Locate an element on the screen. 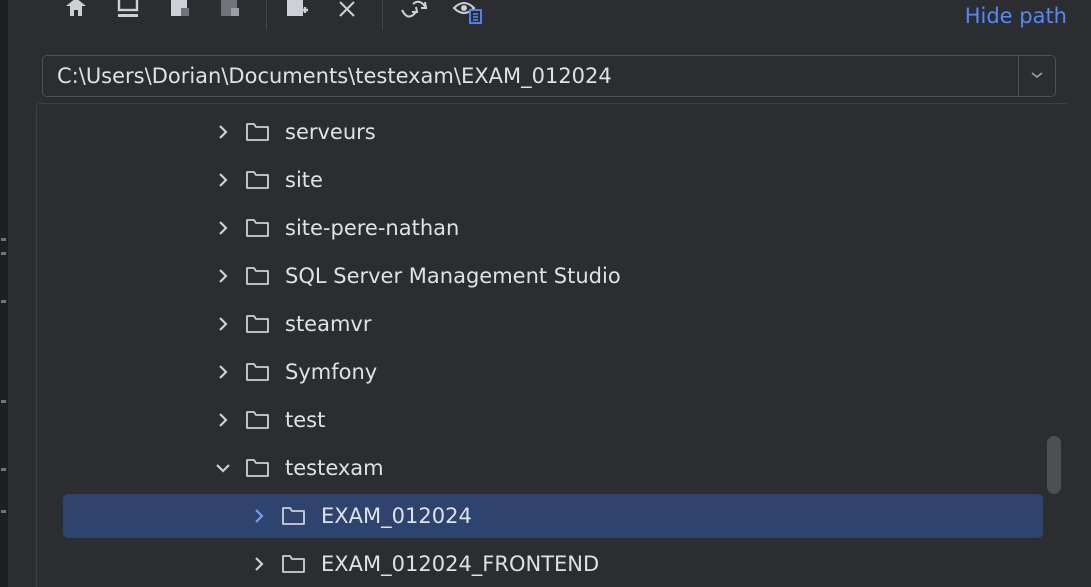 The width and height of the screenshot is (1091, 587). new-folder-icon is located at coordinates (297, 14).